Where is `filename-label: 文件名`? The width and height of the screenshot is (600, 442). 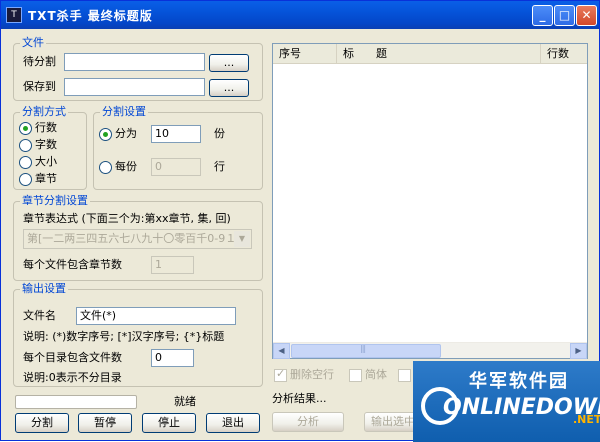
filename-label: 文件名 is located at coordinates (39, 315).